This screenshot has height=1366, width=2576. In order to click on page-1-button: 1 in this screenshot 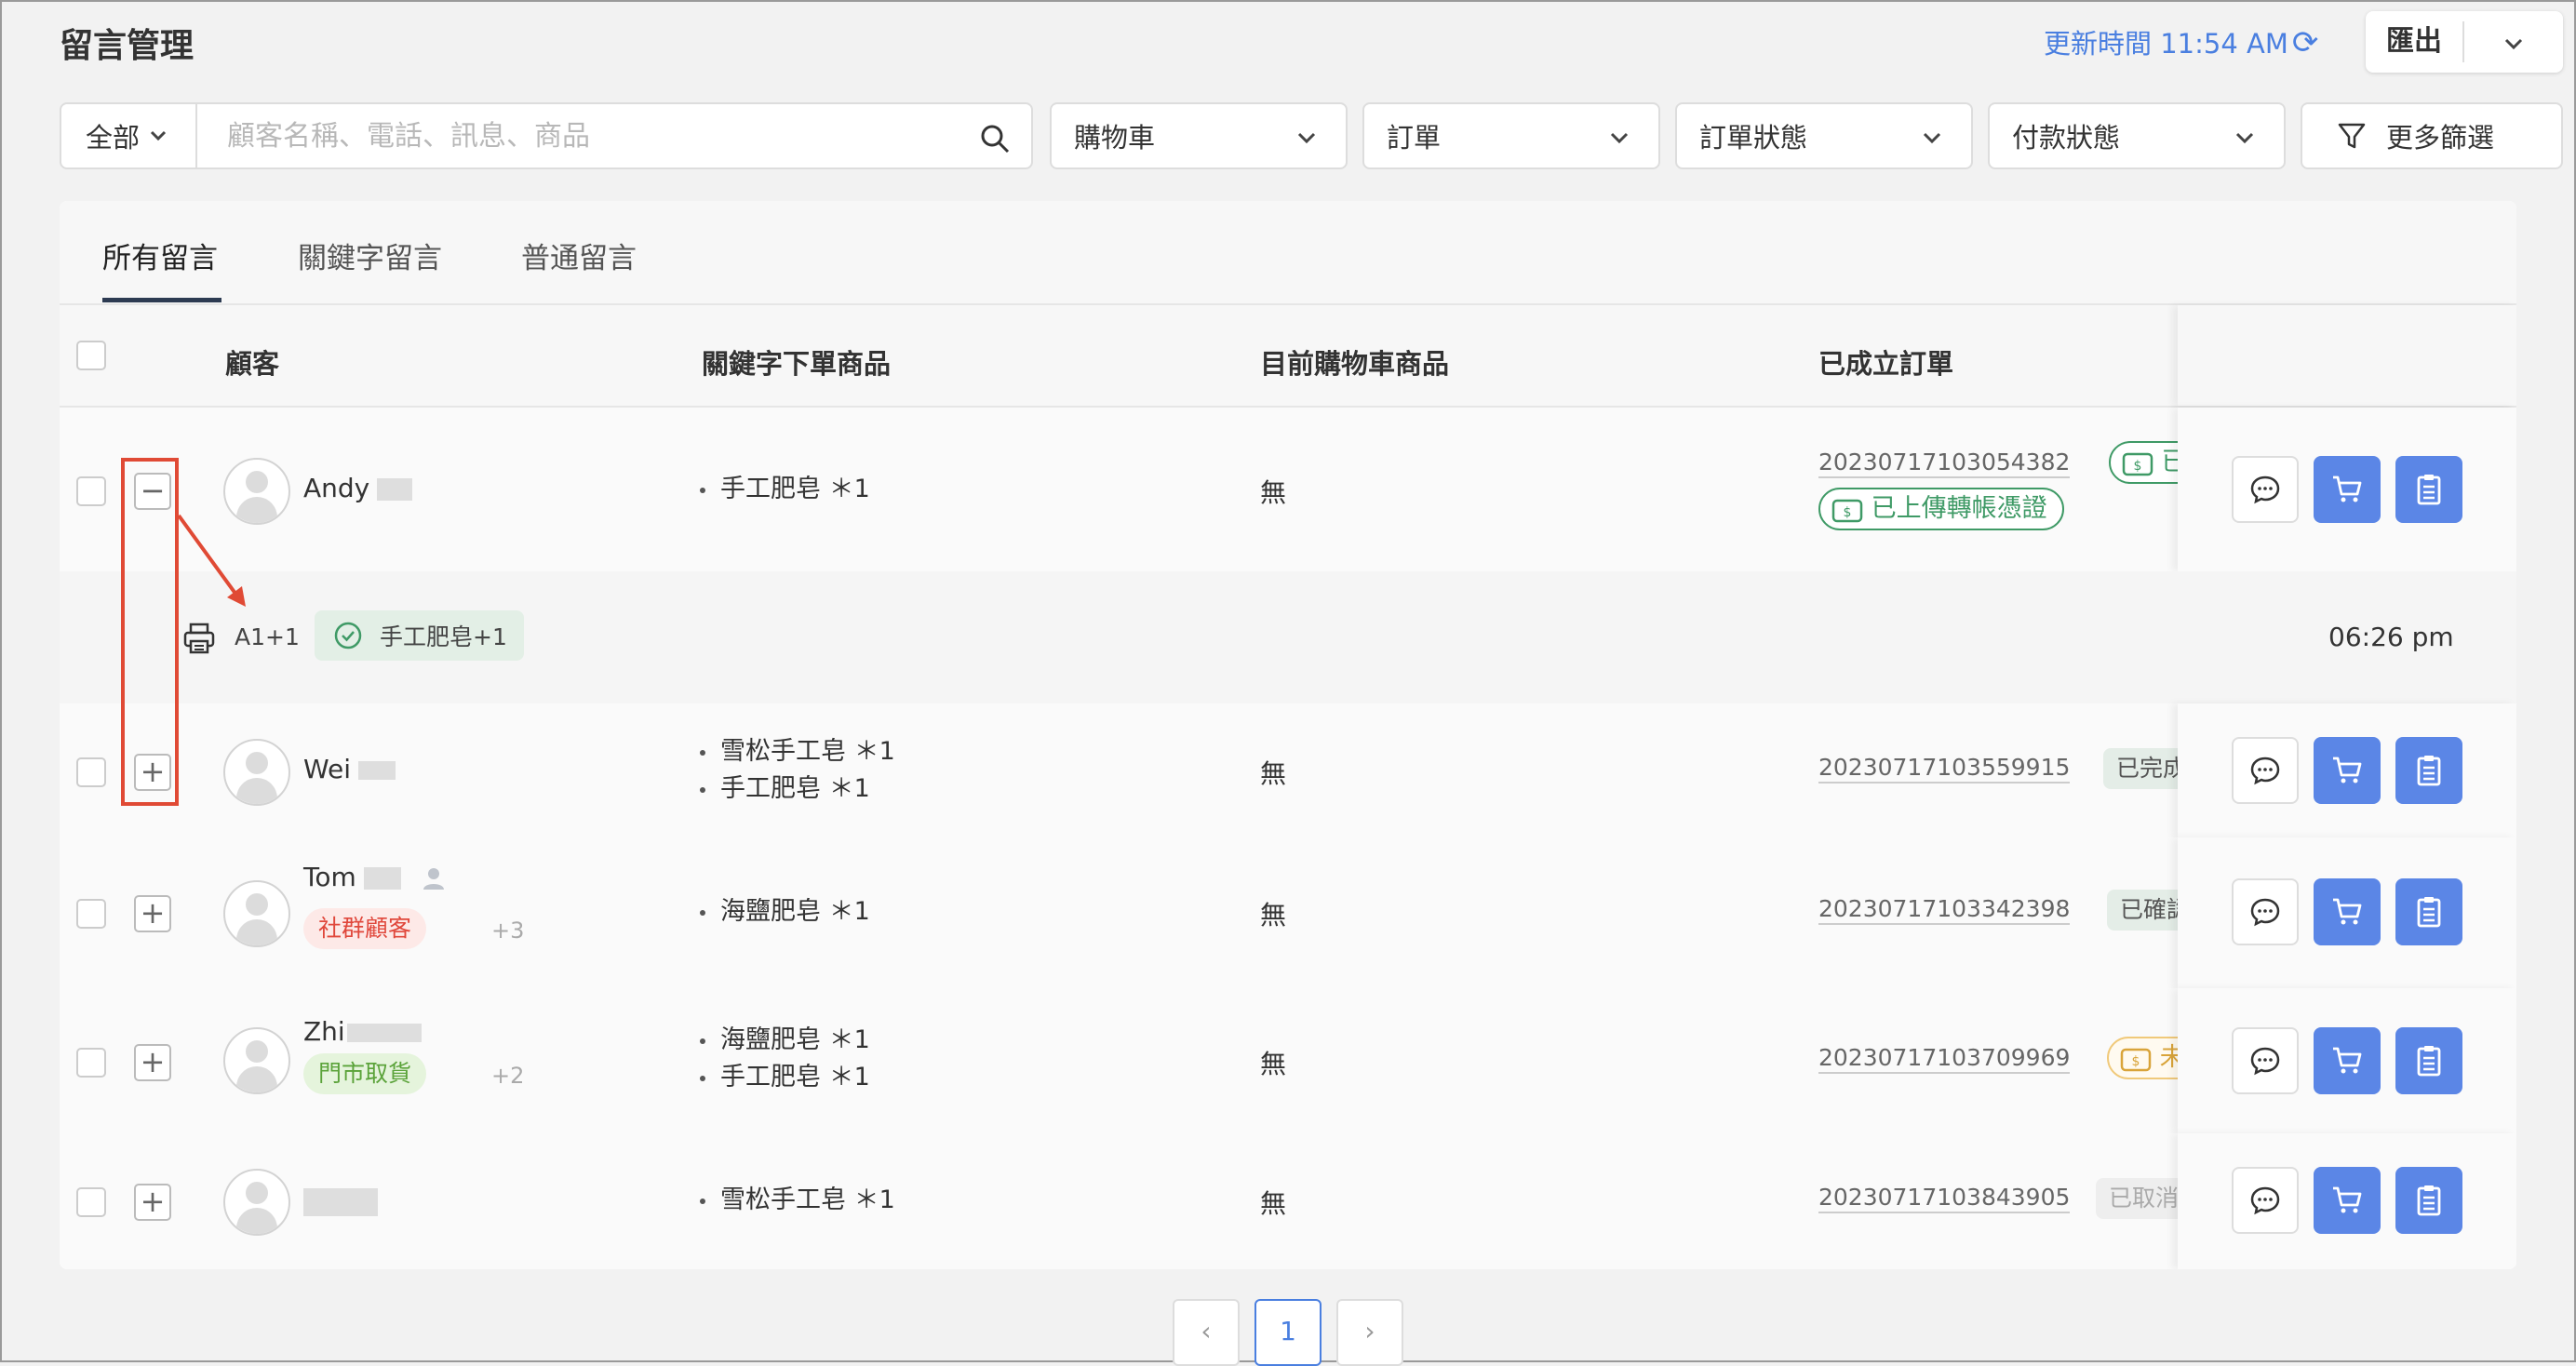, I will do `click(1288, 1332)`.